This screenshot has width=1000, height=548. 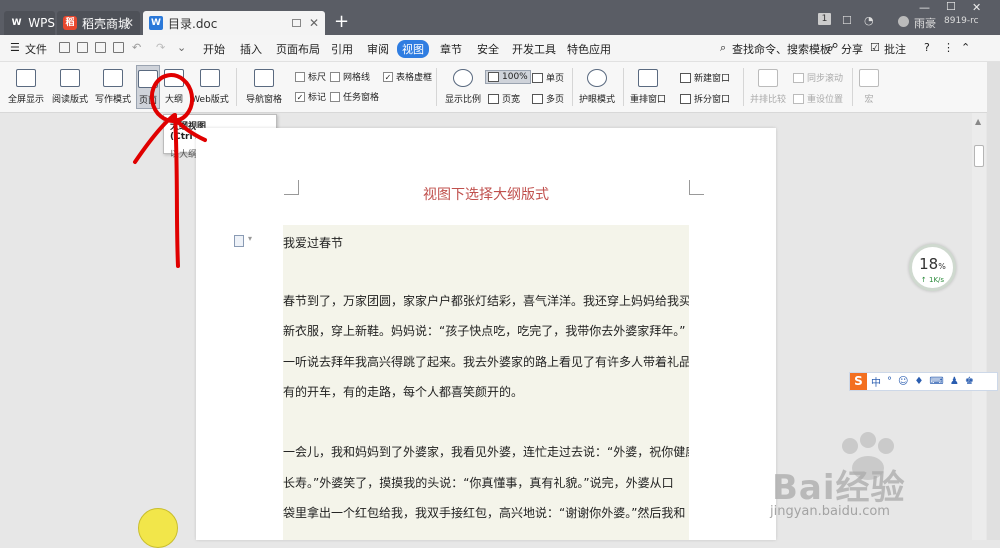 What do you see at coordinates (176, 190) in the screenshot?
I see `annotation-arrow-shaft` at bounding box center [176, 190].